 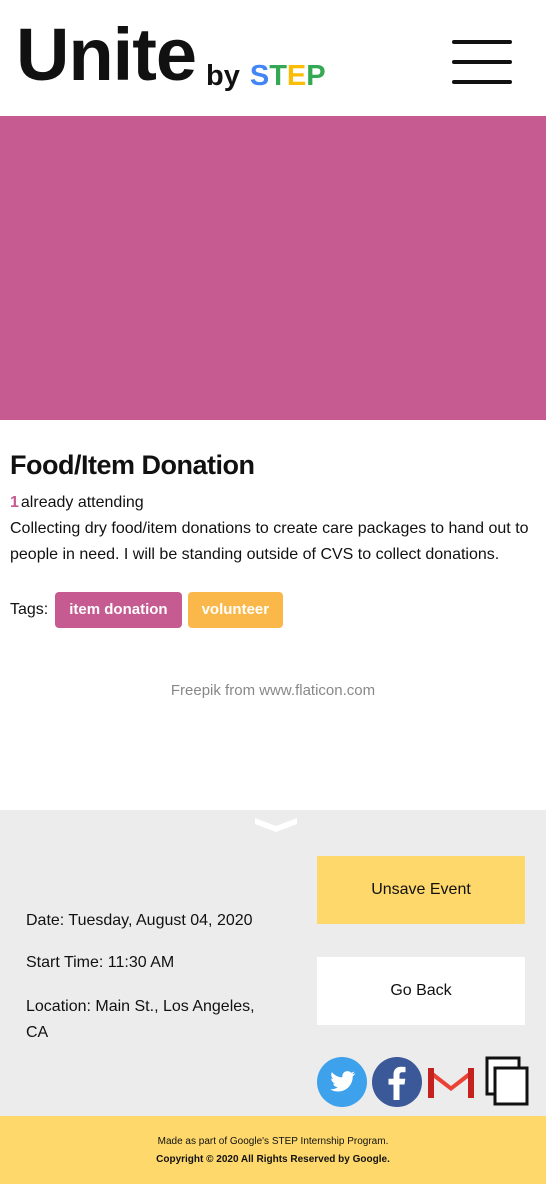 What do you see at coordinates (421, 890) in the screenshot?
I see `unsave-event-button: Unsave Event` at bounding box center [421, 890].